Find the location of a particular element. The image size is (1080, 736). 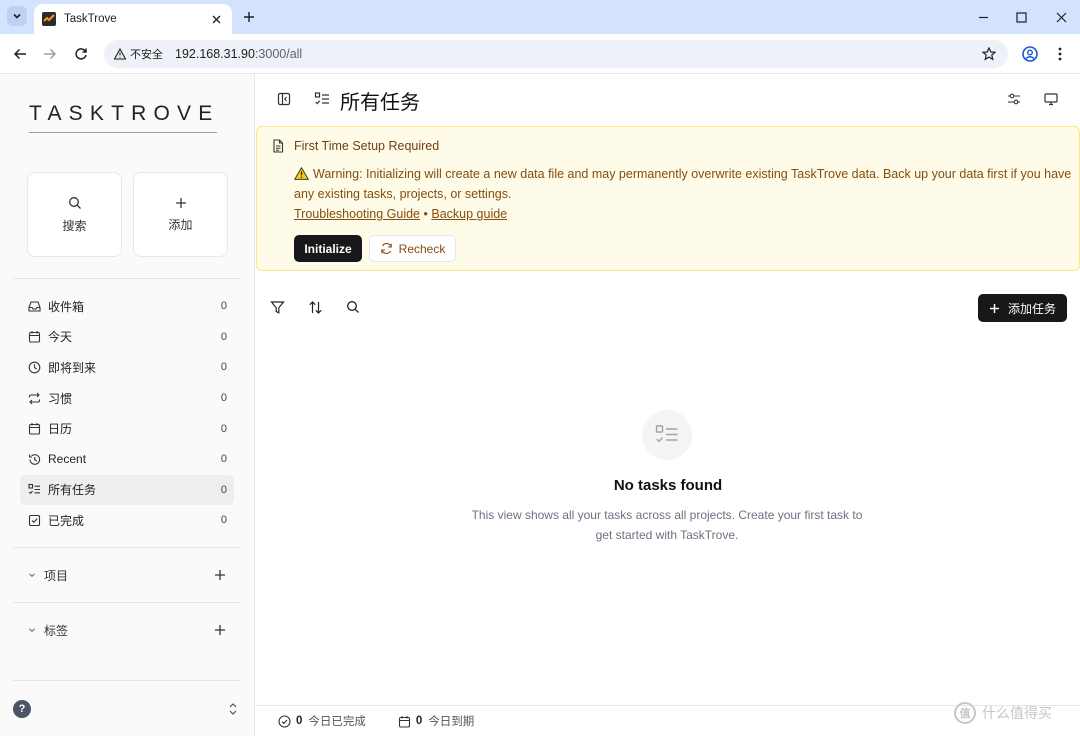

watermark-logo: 值 is located at coordinates (965, 713).